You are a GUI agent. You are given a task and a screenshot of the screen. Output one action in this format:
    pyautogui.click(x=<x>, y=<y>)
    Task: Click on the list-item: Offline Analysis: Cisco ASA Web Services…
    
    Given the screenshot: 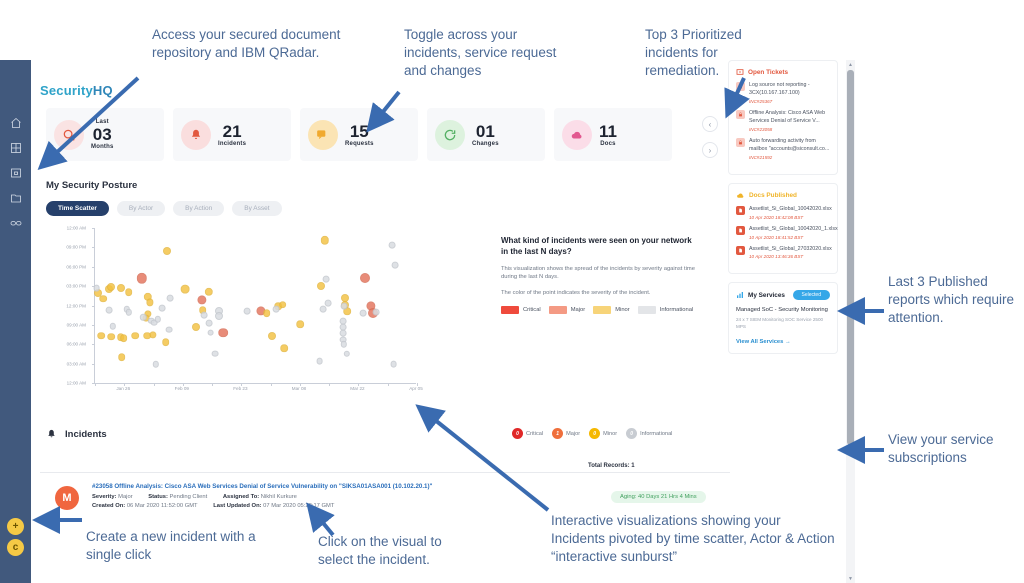 What is the action you would take?
    pyautogui.click(x=783, y=120)
    